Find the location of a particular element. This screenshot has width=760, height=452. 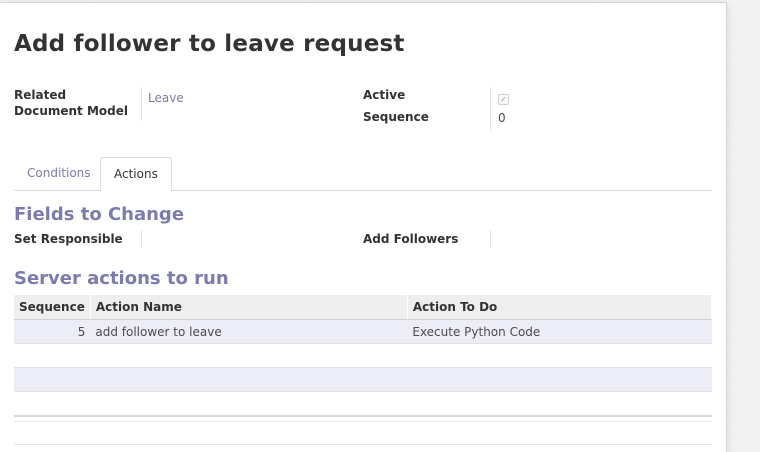

related-model-link: Leave is located at coordinates (166, 98).